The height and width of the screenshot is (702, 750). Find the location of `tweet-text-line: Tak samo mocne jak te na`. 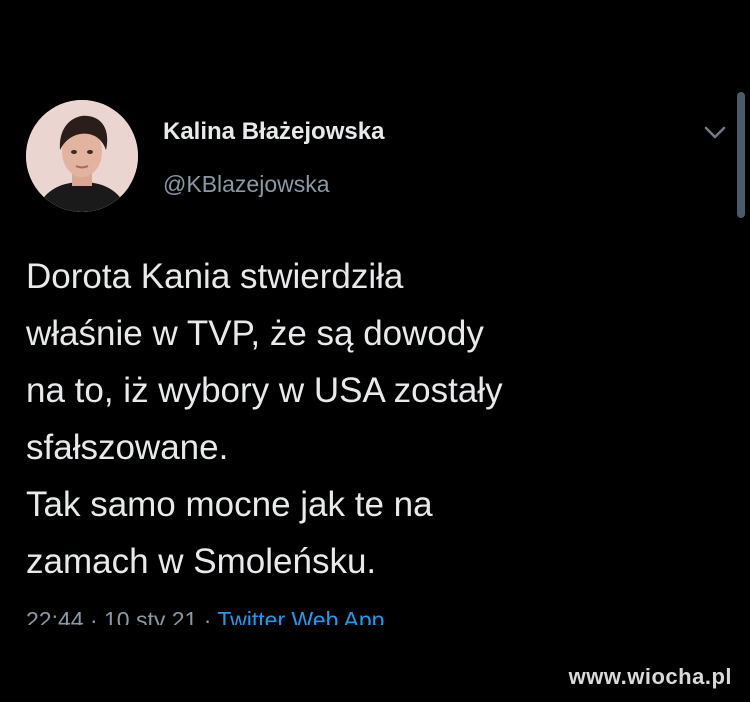

tweet-text-line: Tak samo mocne jak te na is located at coordinates (229, 504).